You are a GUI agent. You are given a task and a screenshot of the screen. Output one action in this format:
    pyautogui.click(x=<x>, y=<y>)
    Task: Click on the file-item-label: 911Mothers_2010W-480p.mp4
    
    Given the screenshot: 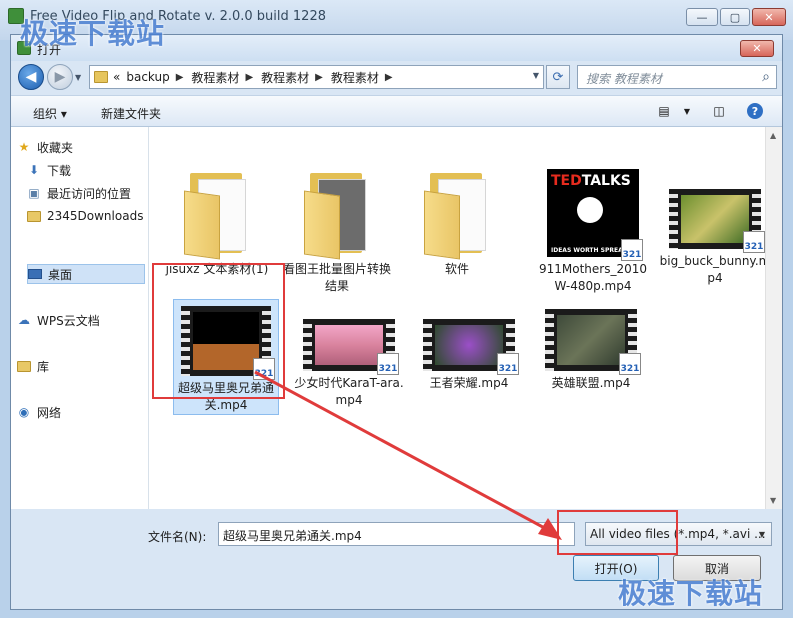 What is the action you would take?
    pyautogui.click(x=593, y=277)
    